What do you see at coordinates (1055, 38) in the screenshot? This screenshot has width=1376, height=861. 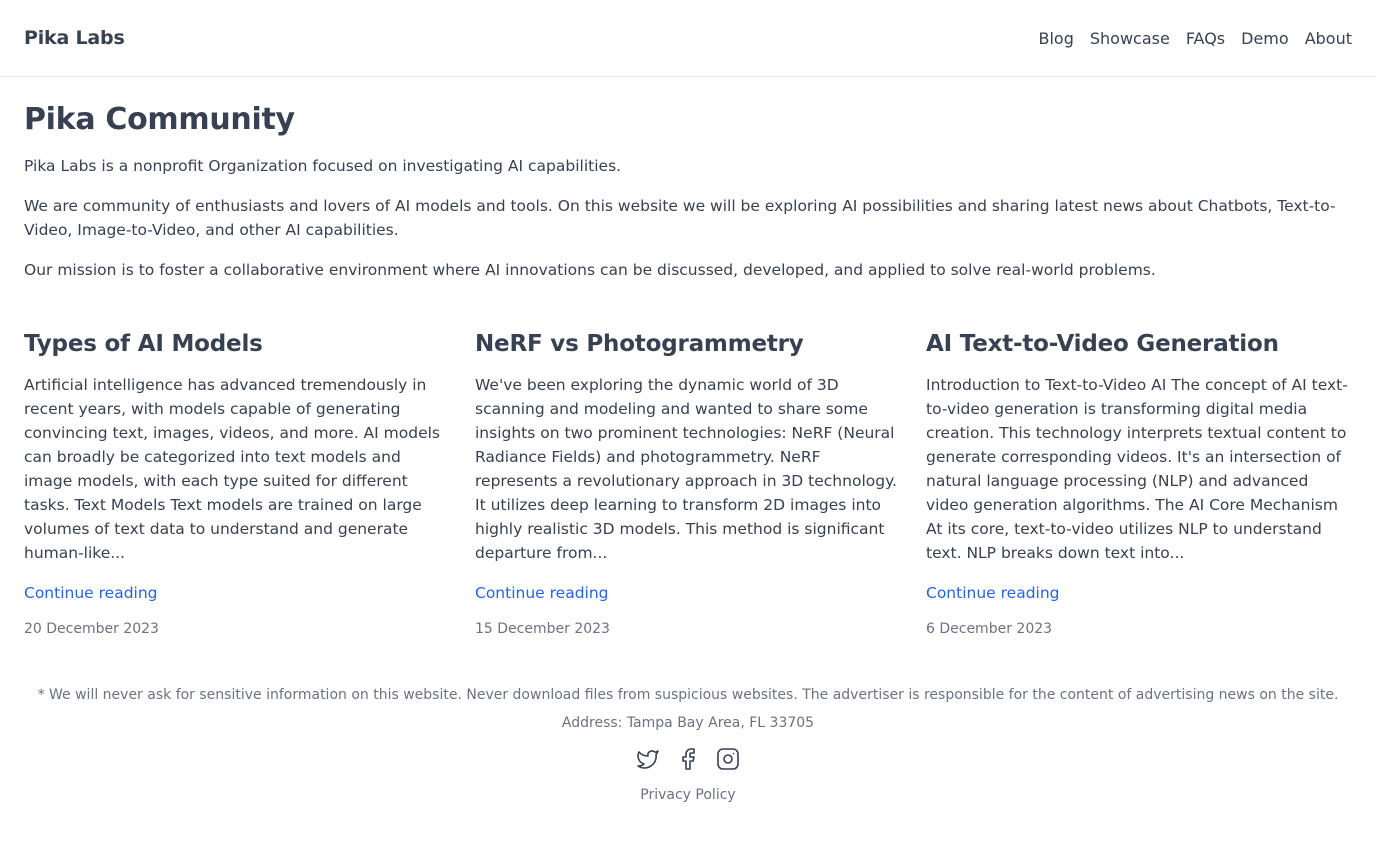 I see `nav-blog: Blog` at bounding box center [1055, 38].